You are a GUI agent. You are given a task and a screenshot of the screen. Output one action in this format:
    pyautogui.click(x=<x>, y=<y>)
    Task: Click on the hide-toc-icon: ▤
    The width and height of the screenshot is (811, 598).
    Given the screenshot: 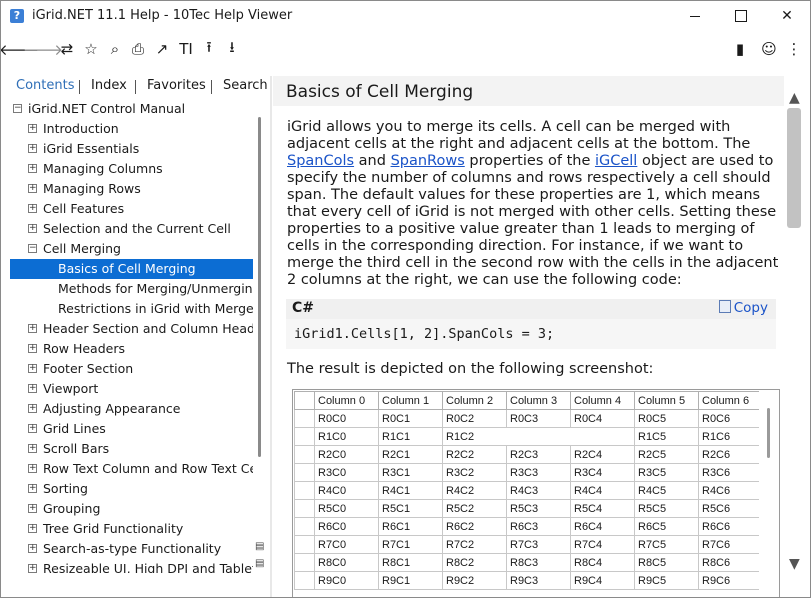 What is the action you would take?
    pyautogui.click(x=260, y=564)
    